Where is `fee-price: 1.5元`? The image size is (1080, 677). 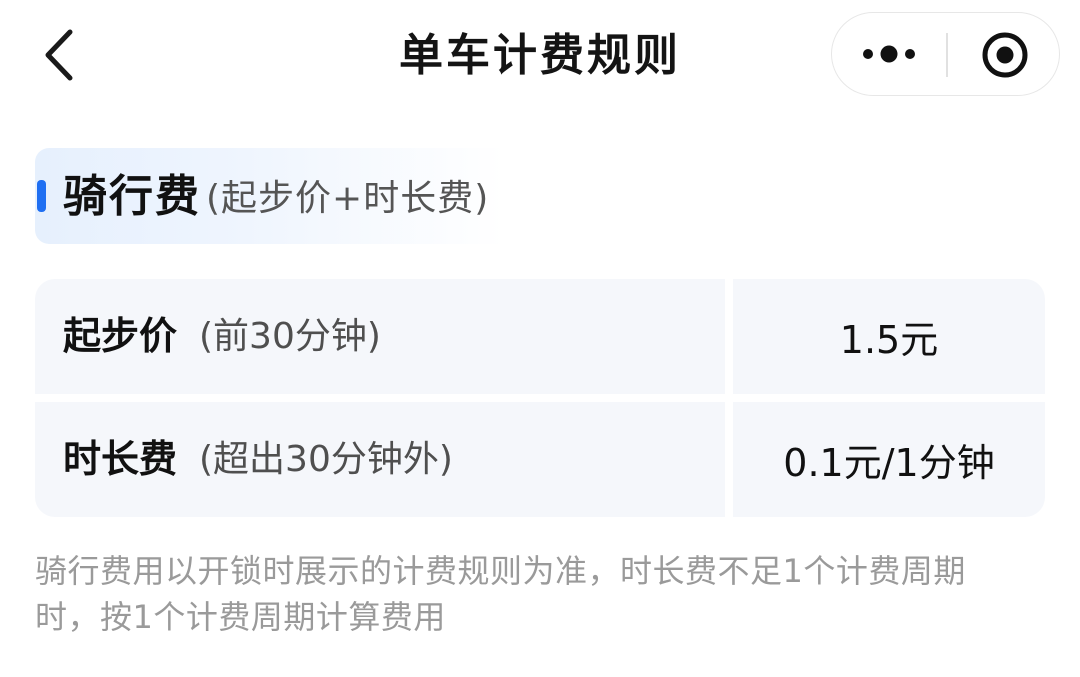
fee-price: 1.5元 is located at coordinates (889, 336).